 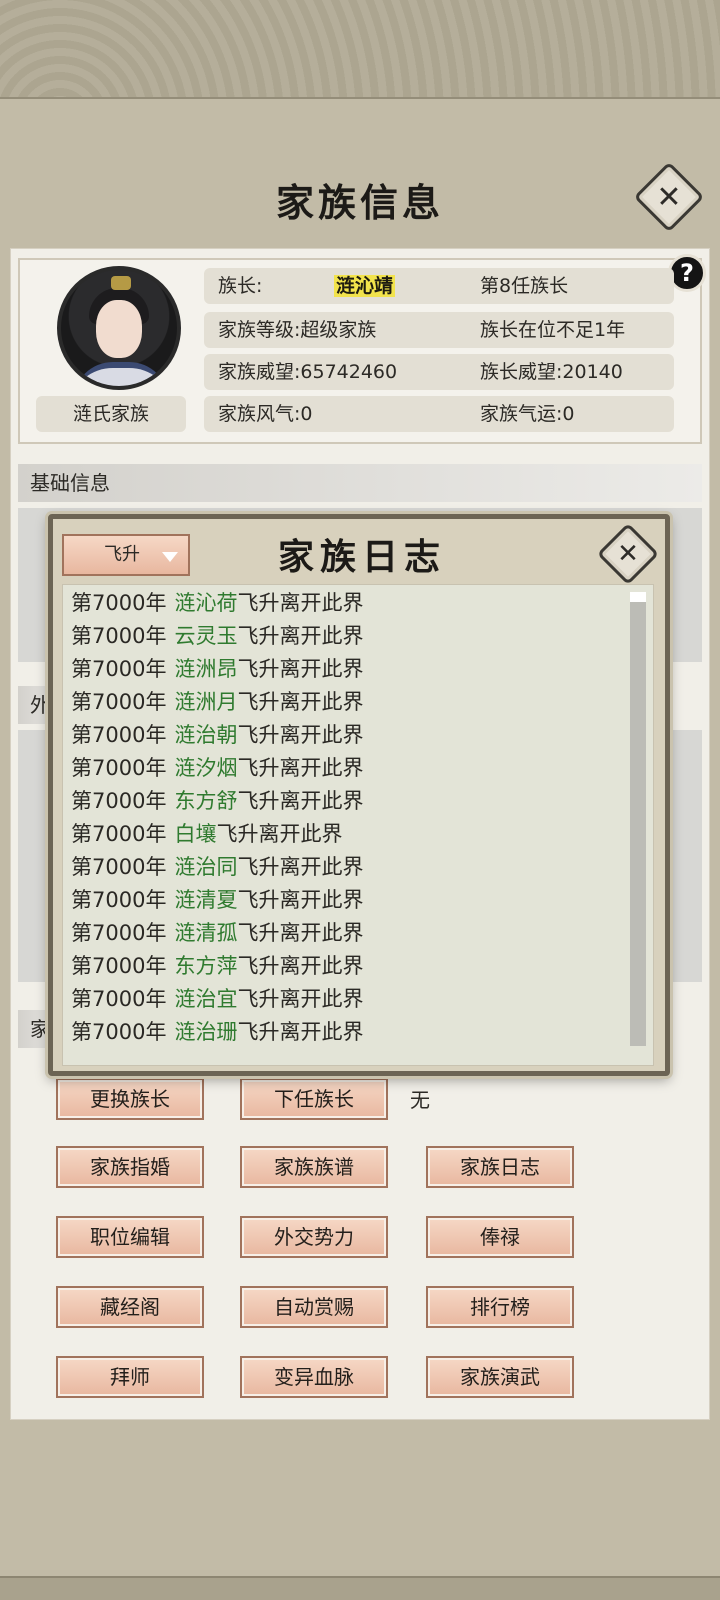 I want to click on next-leader-value: 无, so click(x=420, y=1100).